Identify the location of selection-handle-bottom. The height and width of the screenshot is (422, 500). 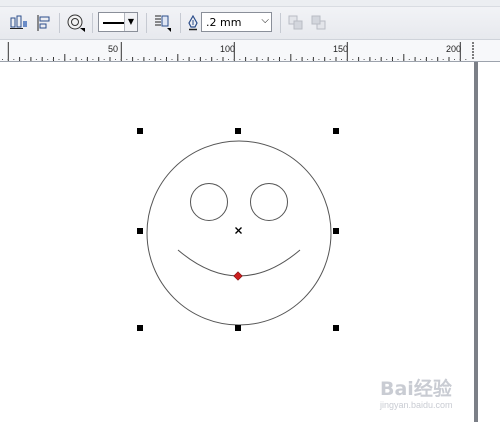
(238, 328).